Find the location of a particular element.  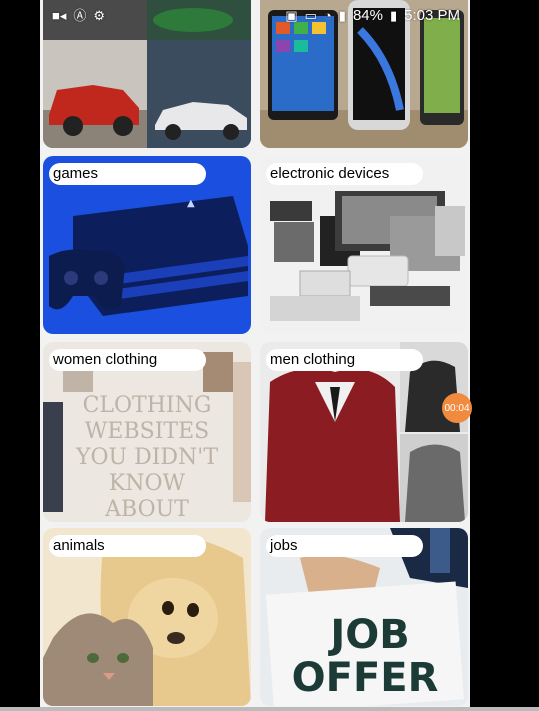

status-bar: ■◂ Ⓐ ⚙ ▣ ▭ ◔ ▮ 84% ▮ 5:03 PM is located at coordinates (255, 15).